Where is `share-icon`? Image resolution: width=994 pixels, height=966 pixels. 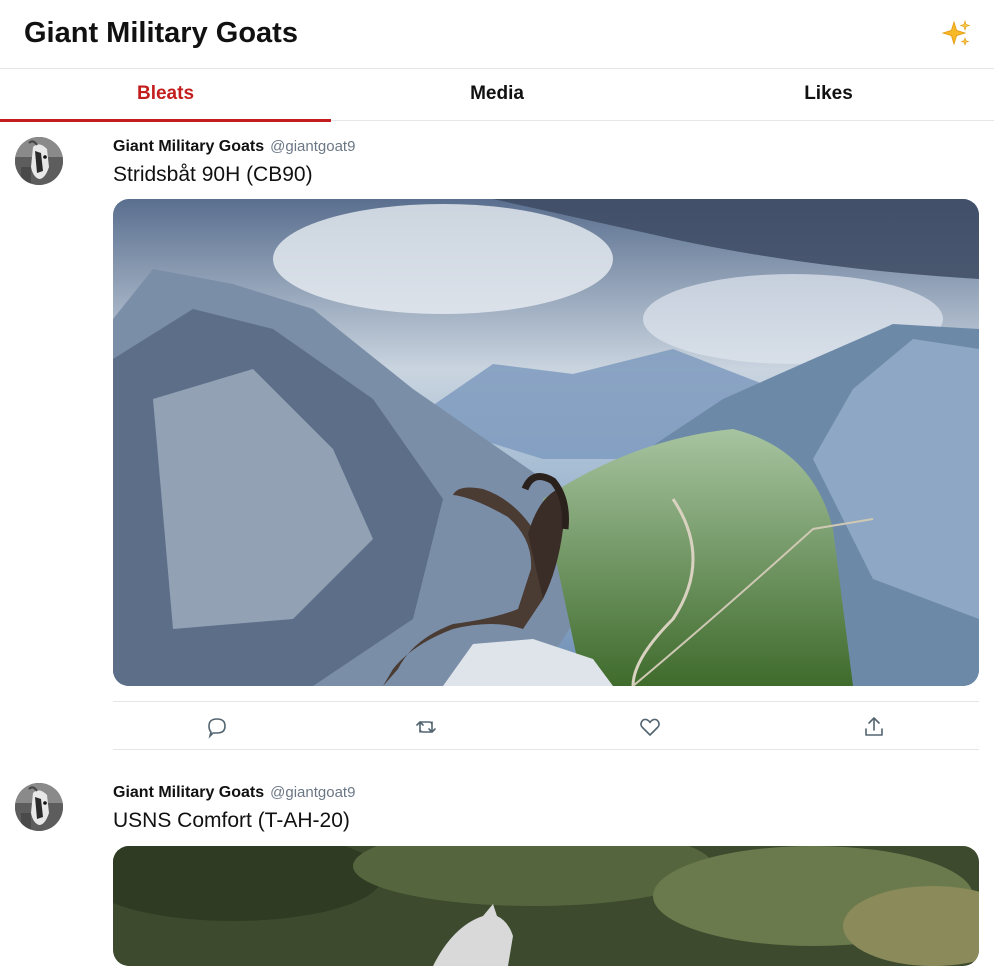
share-icon is located at coordinates (874, 727).